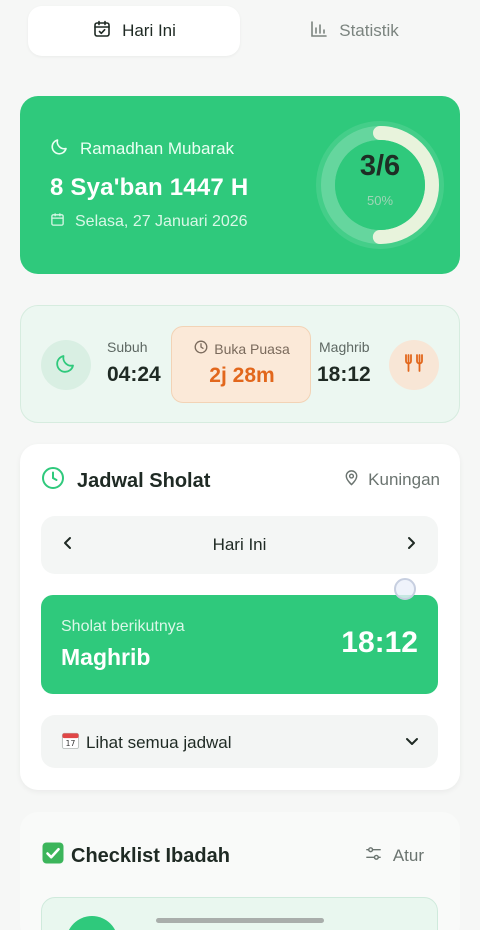 The image size is (480, 930). I want to click on fork-knife-icon, so click(414, 365).